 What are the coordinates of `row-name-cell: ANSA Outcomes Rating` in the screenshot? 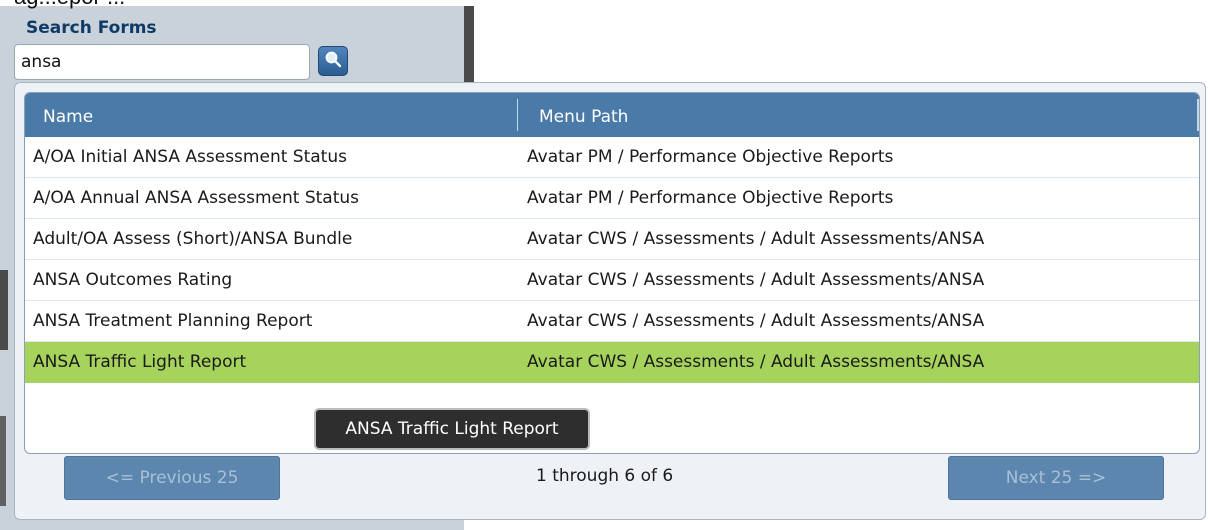 It's located at (133, 280).